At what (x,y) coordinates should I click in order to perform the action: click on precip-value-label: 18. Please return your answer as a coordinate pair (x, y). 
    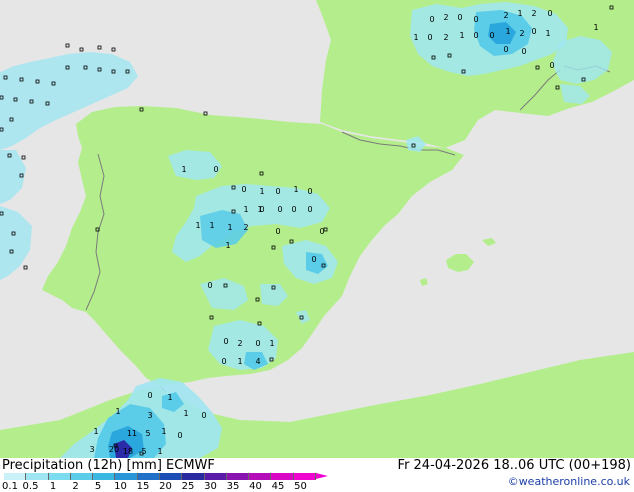
    Looking at the image, I should click on (128, 451).